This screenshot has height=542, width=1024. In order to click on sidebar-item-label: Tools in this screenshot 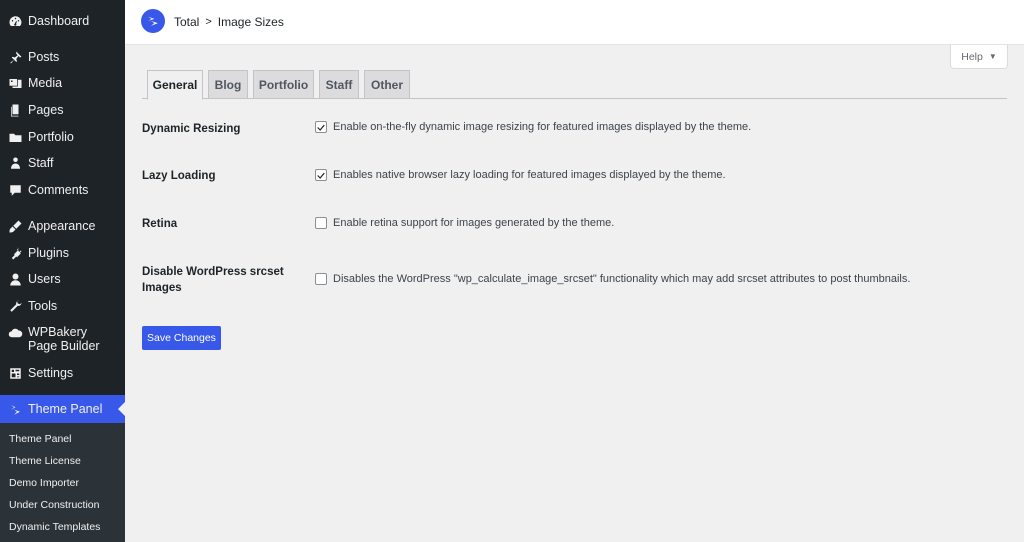, I will do `click(43, 306)`.